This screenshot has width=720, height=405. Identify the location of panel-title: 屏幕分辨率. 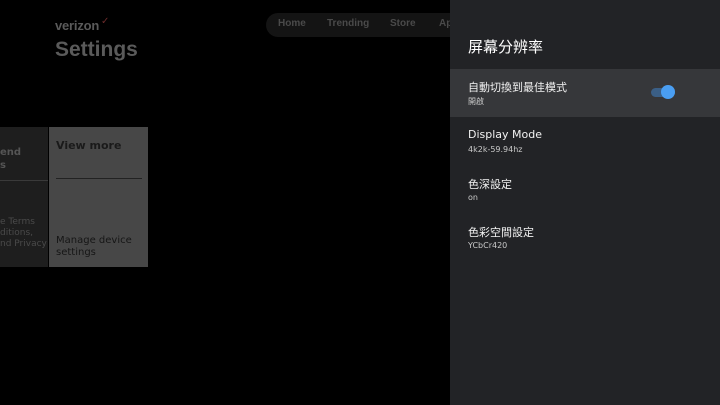
(506, 47).